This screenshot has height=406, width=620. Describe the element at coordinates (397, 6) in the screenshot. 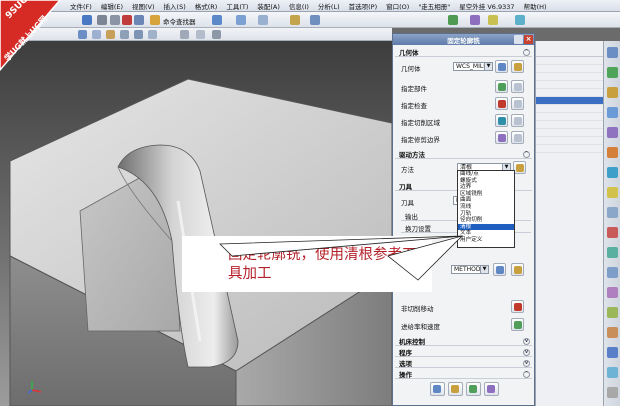

I see `menu-item-10: 窗口(O)` at that location.